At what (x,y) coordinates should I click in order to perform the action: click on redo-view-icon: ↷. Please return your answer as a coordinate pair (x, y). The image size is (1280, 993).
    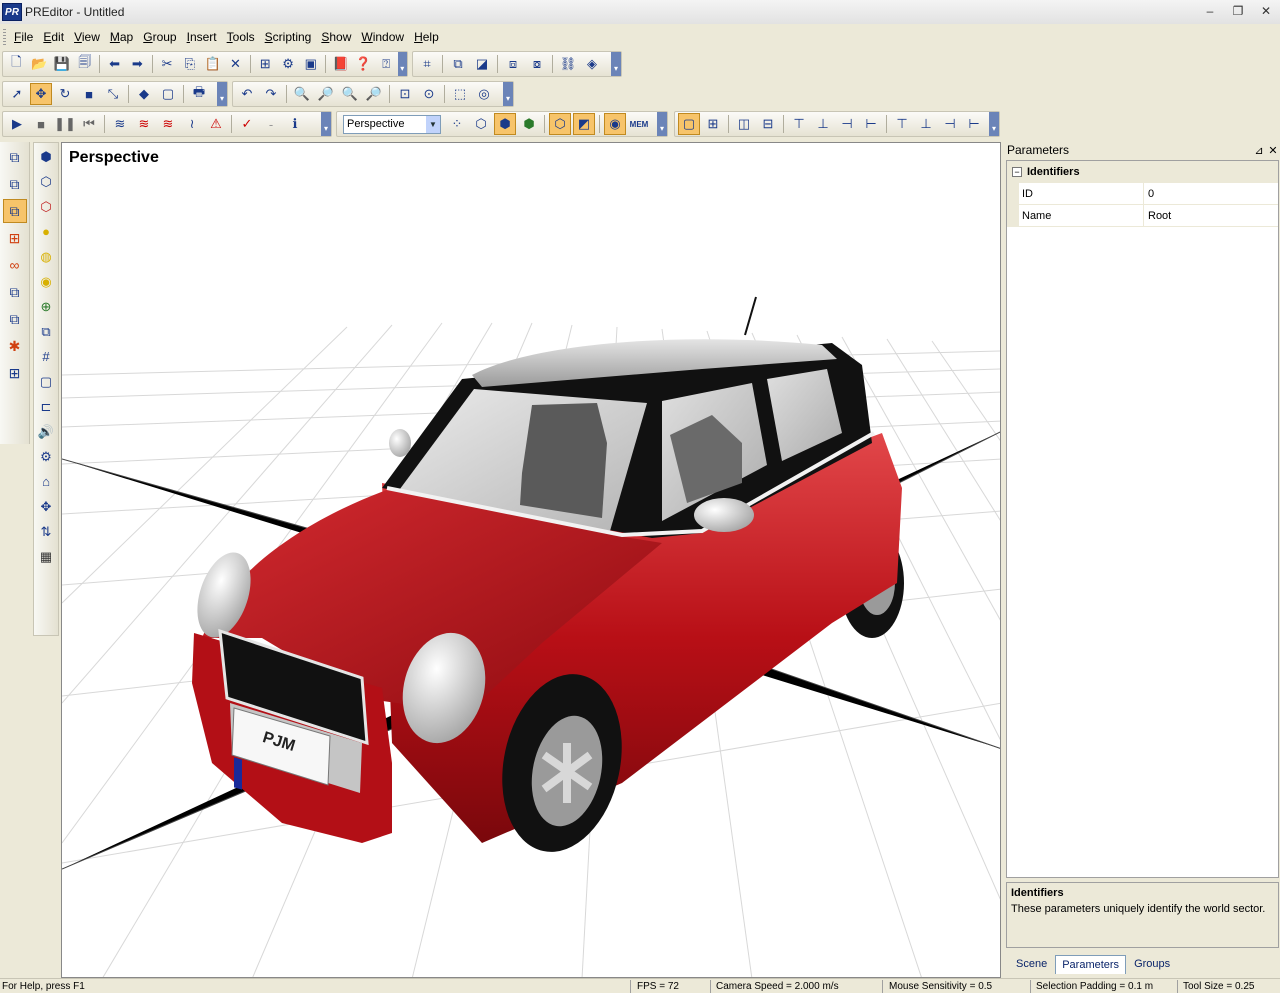
    Looking at the image, I should click on (271, 94).